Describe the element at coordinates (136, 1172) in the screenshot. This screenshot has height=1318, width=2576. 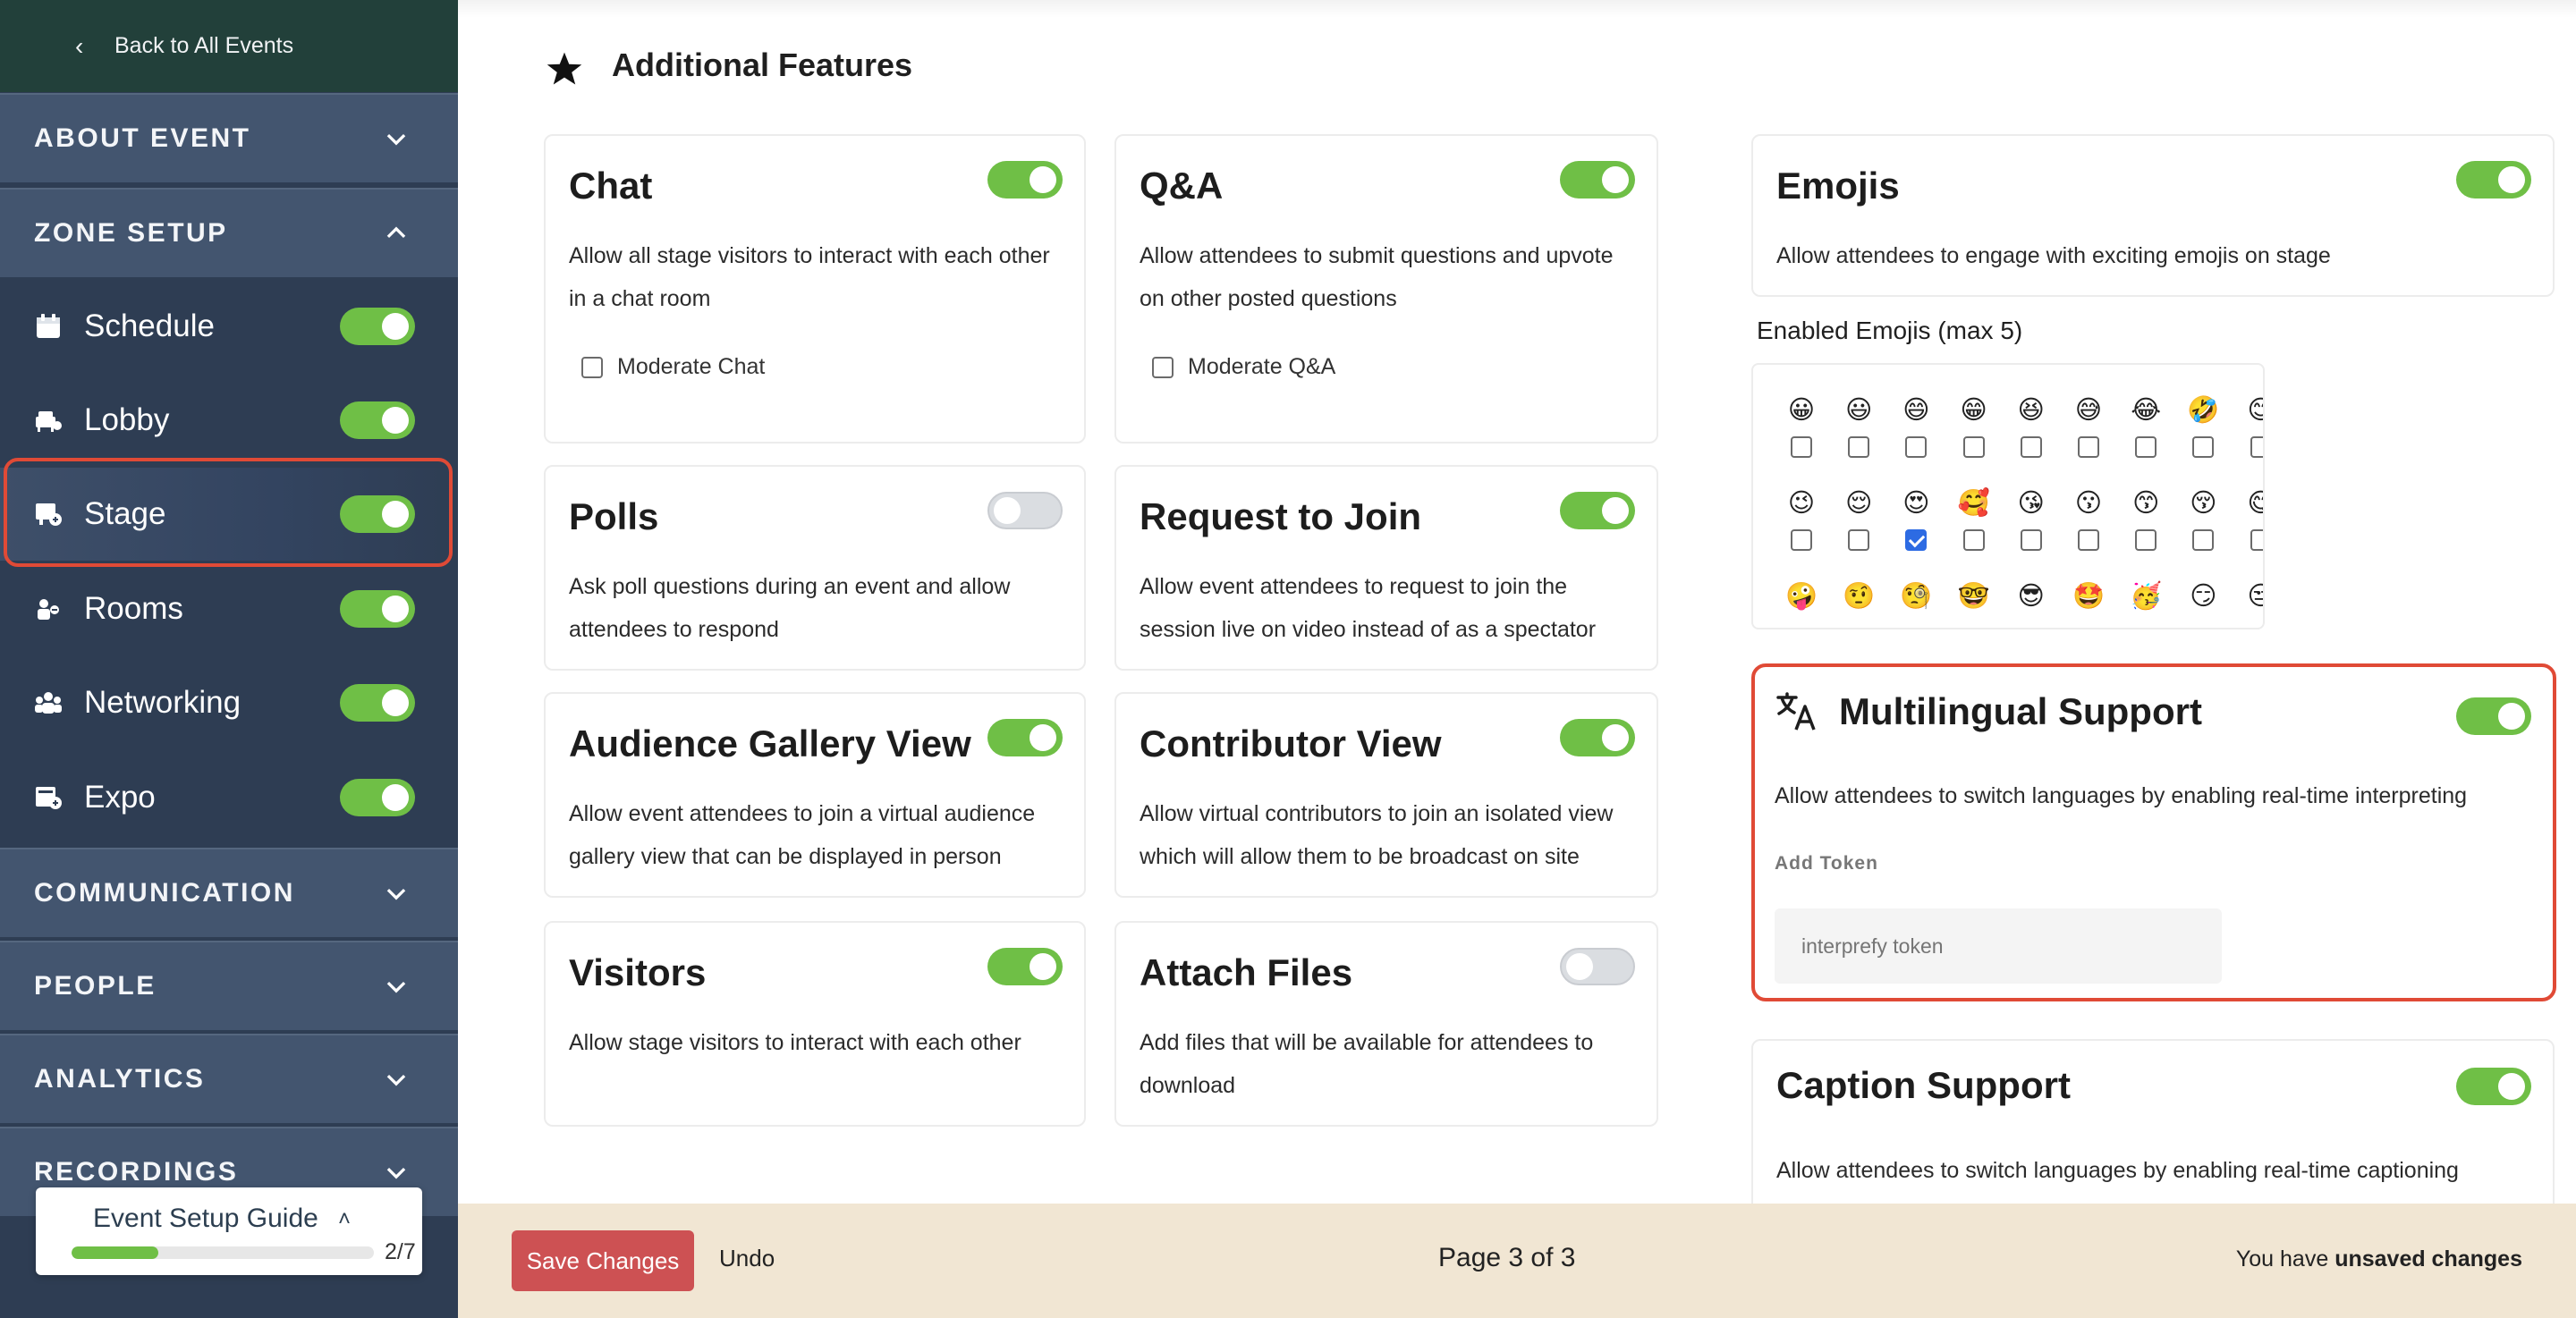
I see `section-label: RECORDINGS` at that location.